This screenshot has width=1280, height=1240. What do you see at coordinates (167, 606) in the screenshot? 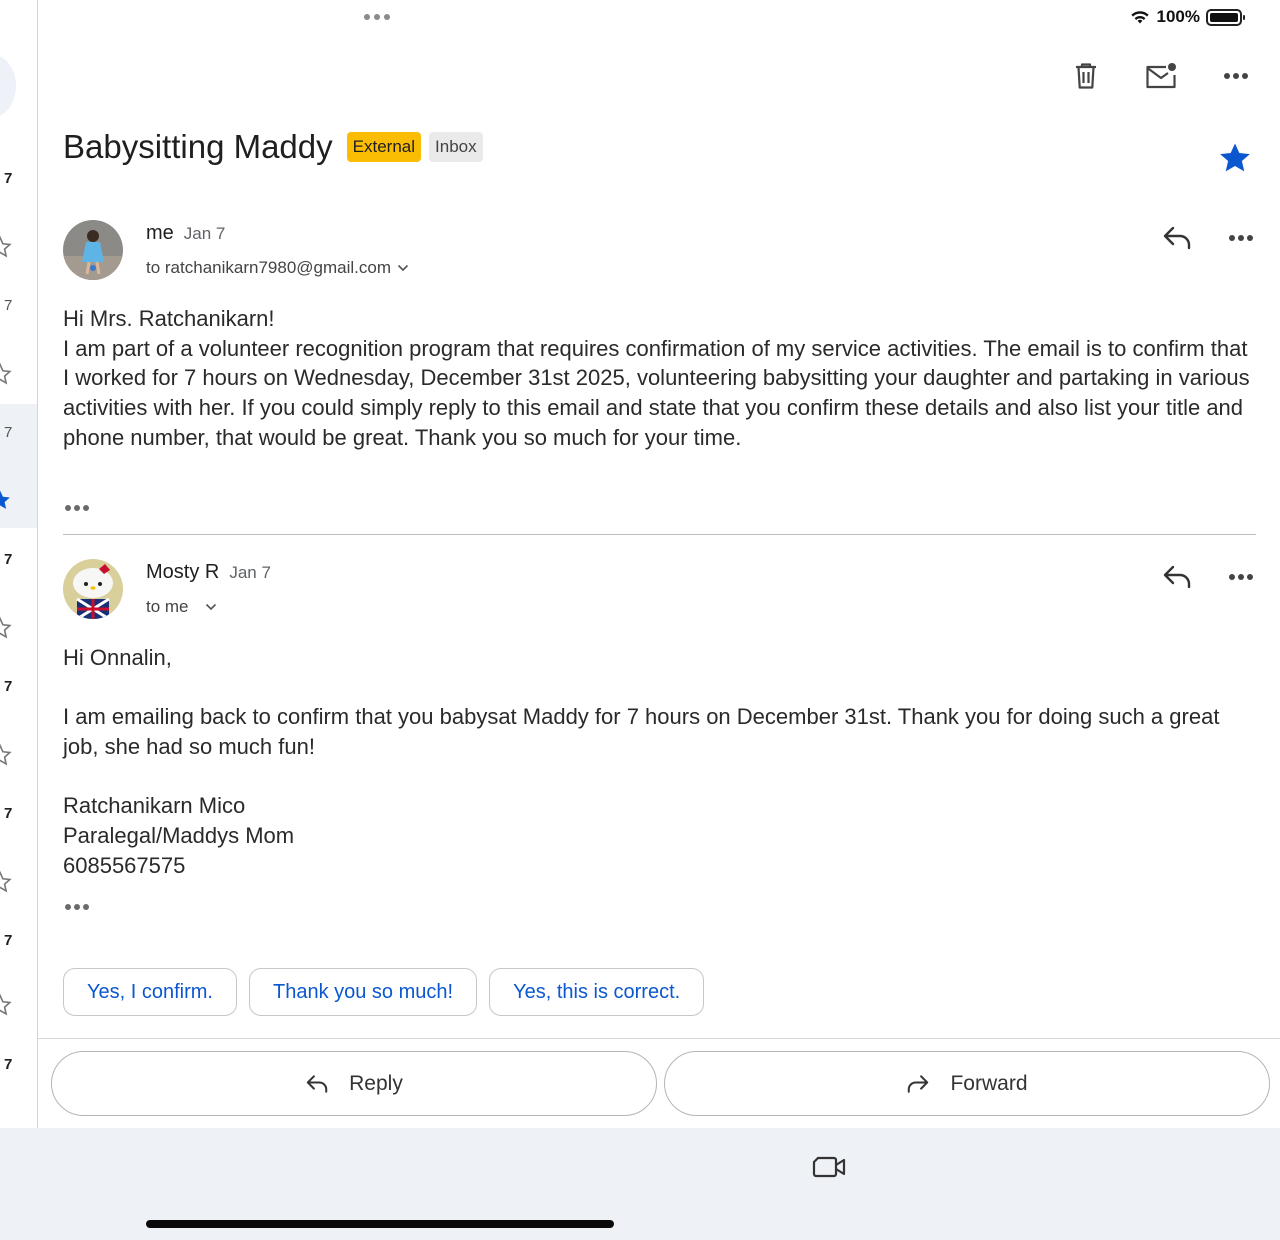
I see `recipient-text: to me` at bounding box center [167, 606].